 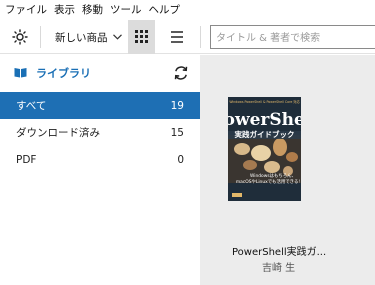 I want to click on sidebar-item-pdf: PDF 0, so click(x=100, y=159).